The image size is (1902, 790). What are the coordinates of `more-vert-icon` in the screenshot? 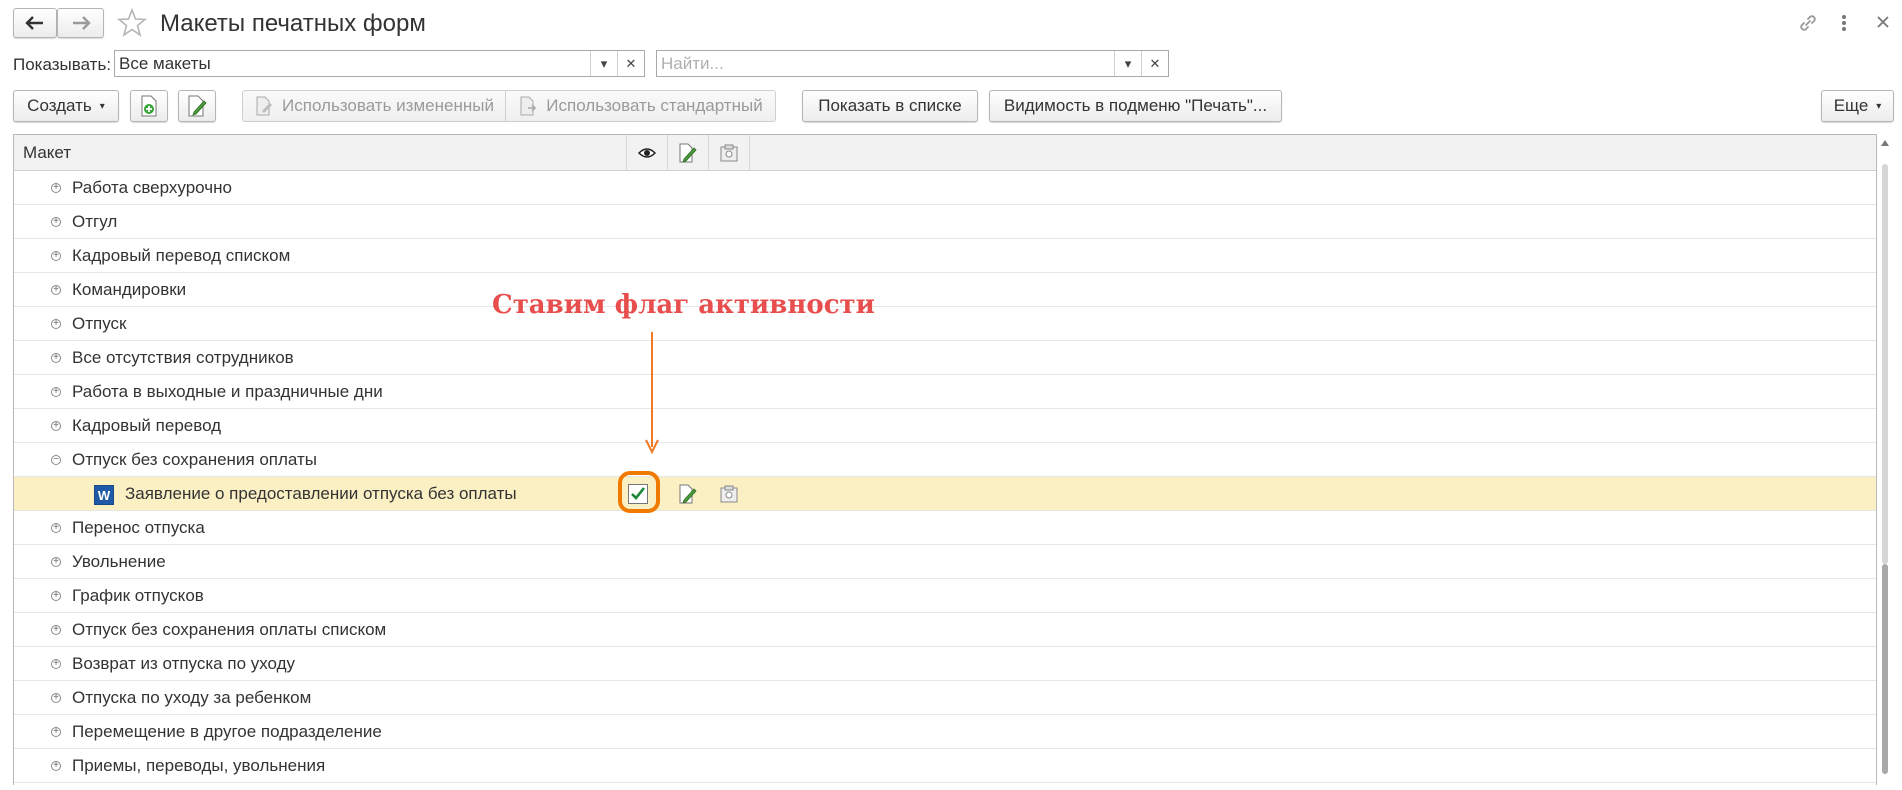 It's located at (1844, 23).